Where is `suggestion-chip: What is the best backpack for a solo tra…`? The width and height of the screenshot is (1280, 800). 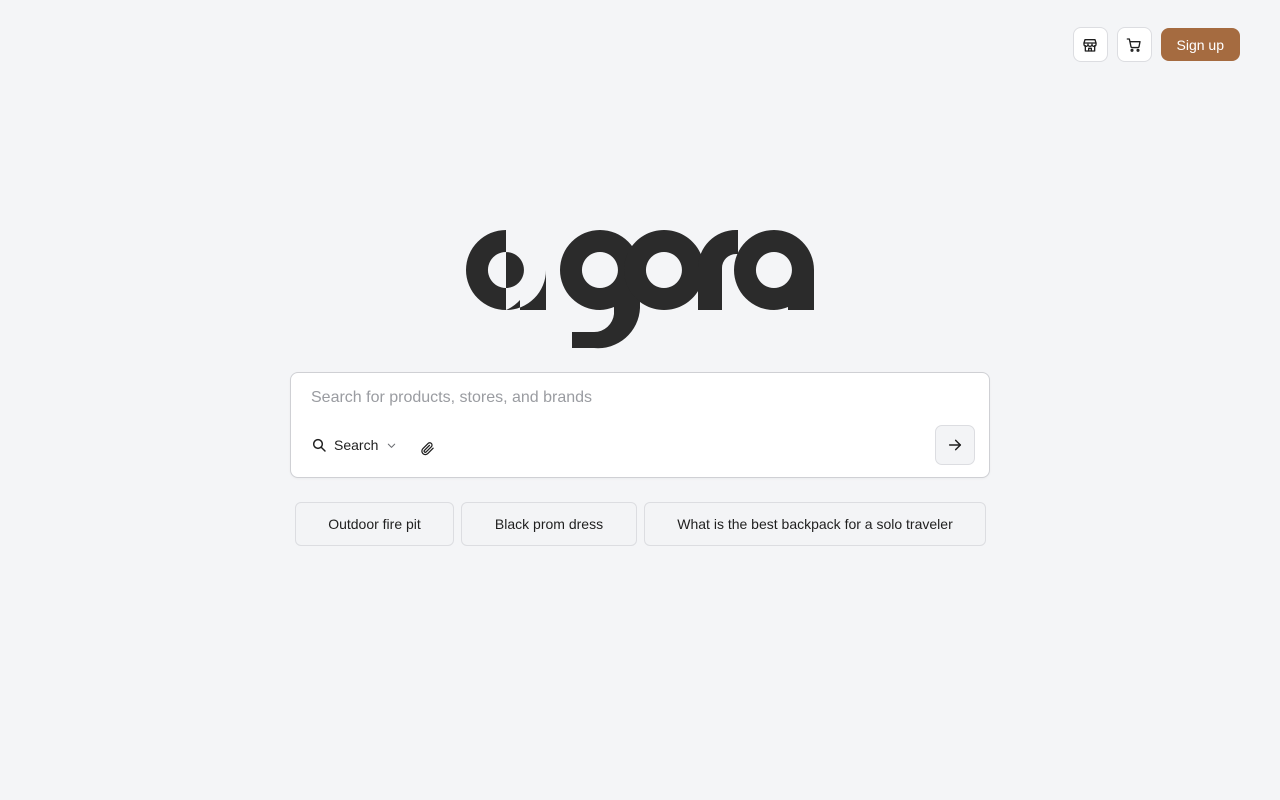
suggestion-chip: What is the best backpack for a solo tra… is located at coordinates (815, 524).